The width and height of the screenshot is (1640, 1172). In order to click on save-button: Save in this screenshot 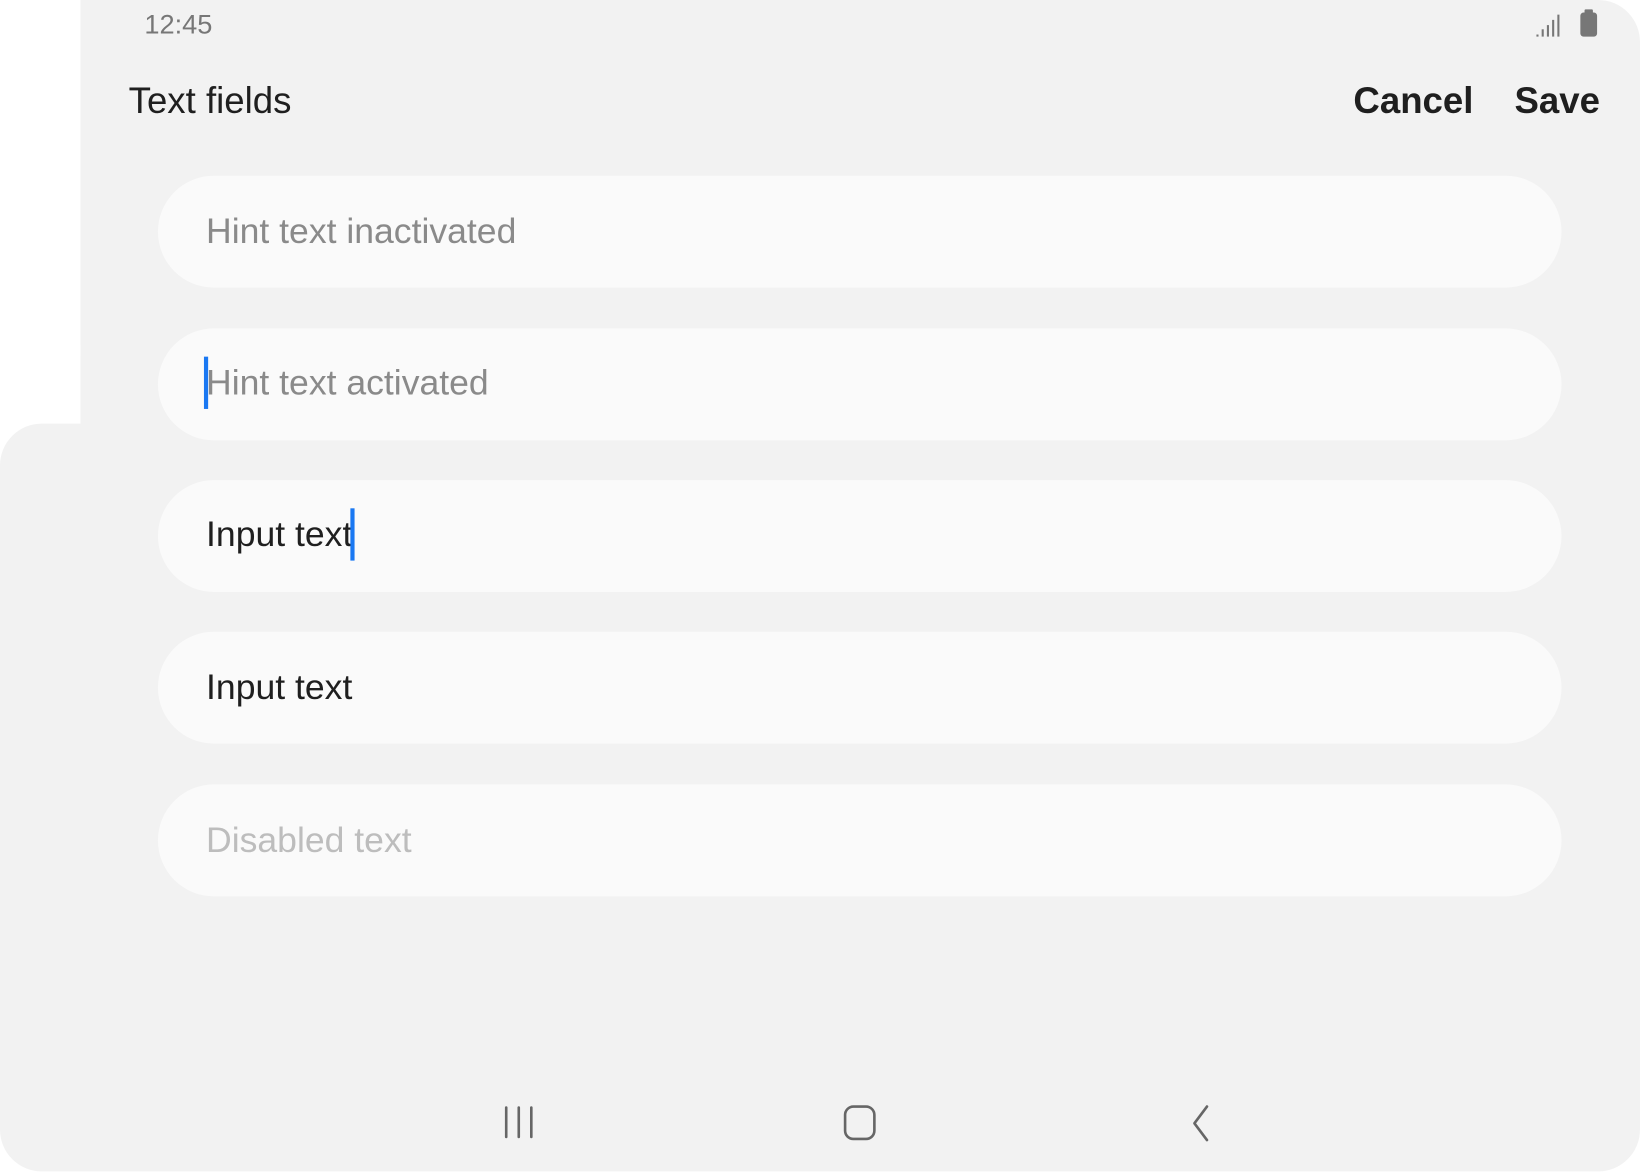, I will do `click(1557, 102)`.